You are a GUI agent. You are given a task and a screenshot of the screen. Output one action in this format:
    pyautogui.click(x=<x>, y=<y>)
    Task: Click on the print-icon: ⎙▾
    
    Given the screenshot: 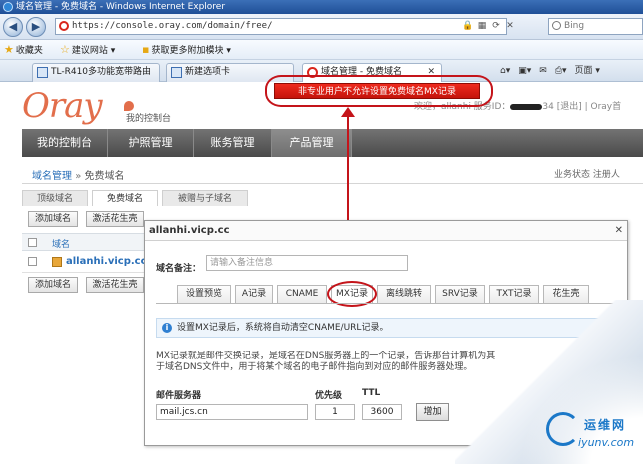 What is the action you would take?
    pyautogui.click(x=561, y=71)
    